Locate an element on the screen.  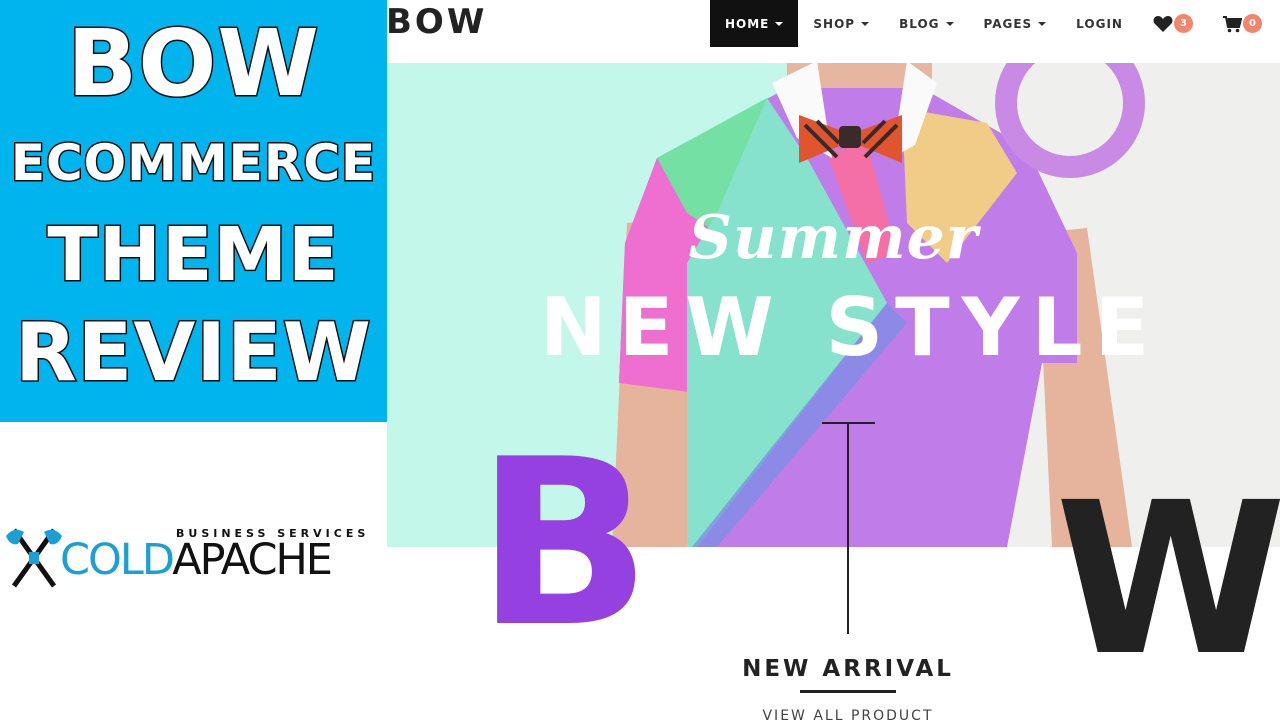
nav-item-shop: SHOP is located at coordinates (841, 23).